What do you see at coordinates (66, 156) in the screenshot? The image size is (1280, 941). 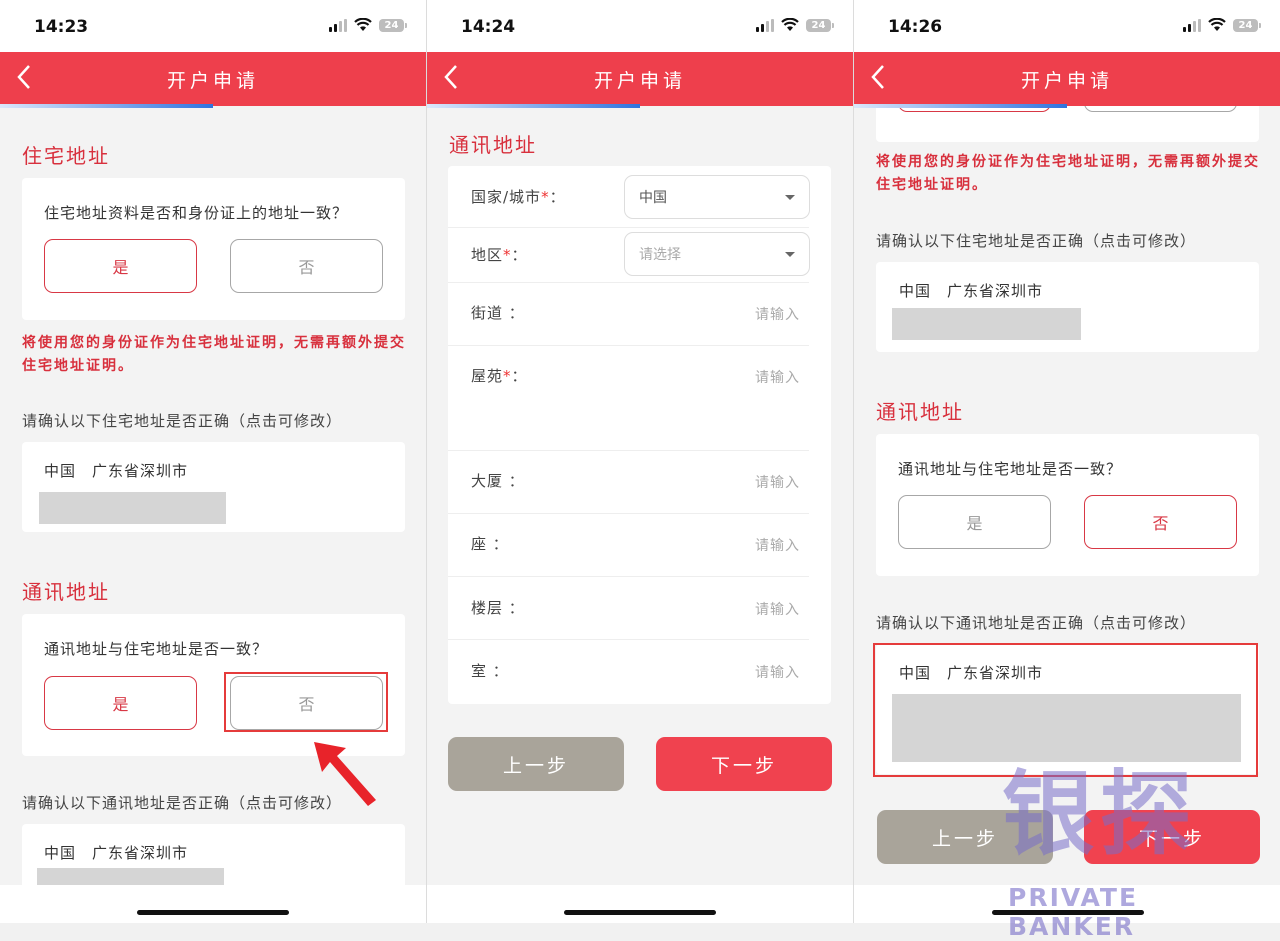 I see `section-title-residential: 住宅地址` at bounding box center [66, 156].